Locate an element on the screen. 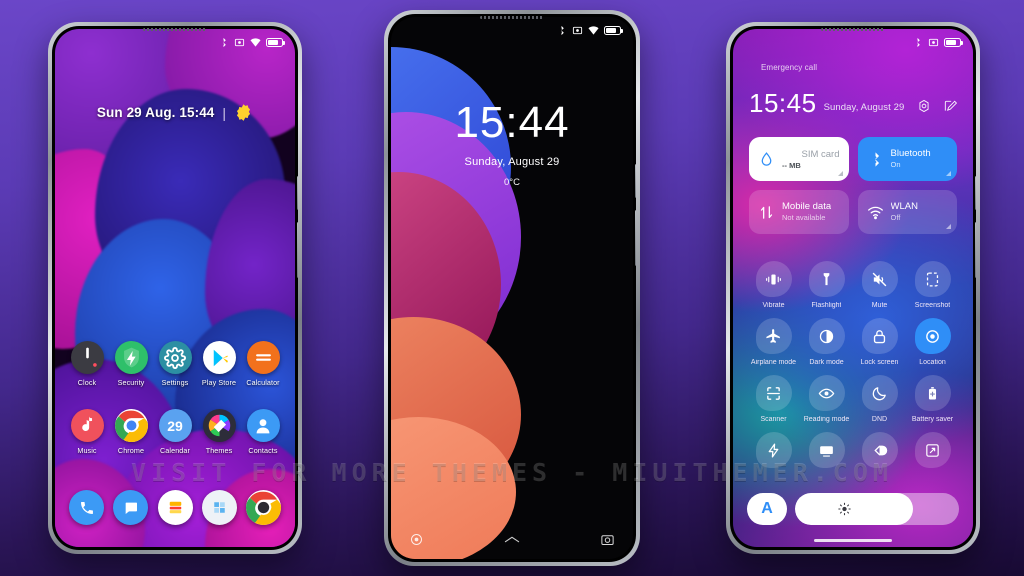 The height and width of the screenshot is (576, 1024). toggle-scanner: Scanner is located at coordinates (773, 399).